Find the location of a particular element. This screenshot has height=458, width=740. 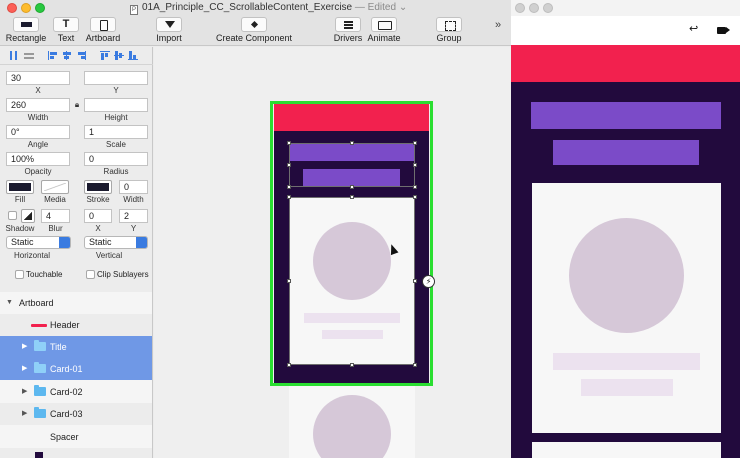

create-component-button: Create Component is located at coordinates (254, 29).